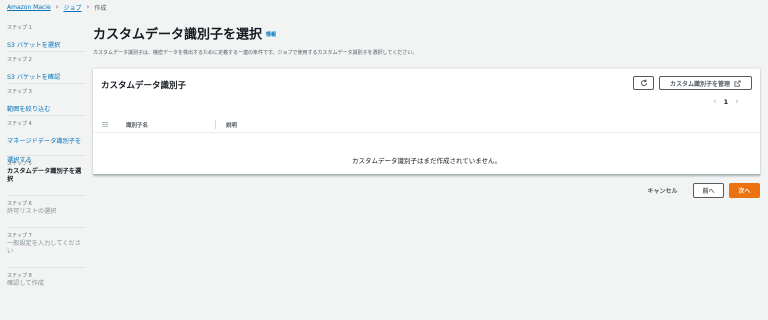 The height and width of the screenshot is (320, 768). What do you see at coordinates (137, 125) in the screenshot?
I see `column-identifier-name: 識別子名` at bounding box center [137, 125].